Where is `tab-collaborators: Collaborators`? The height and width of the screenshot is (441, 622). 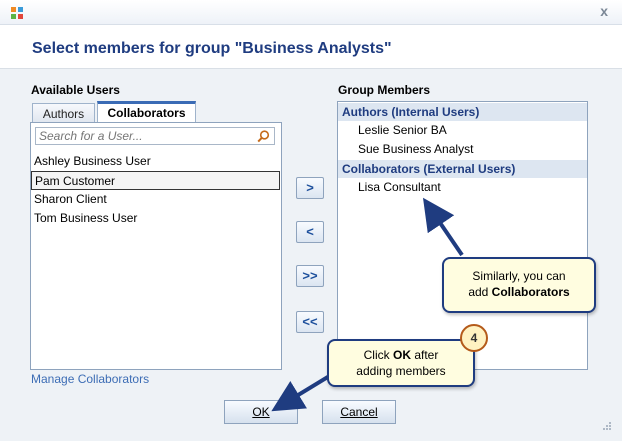
tab-collaborators: Collaborators is located at coordinates (146, 112).